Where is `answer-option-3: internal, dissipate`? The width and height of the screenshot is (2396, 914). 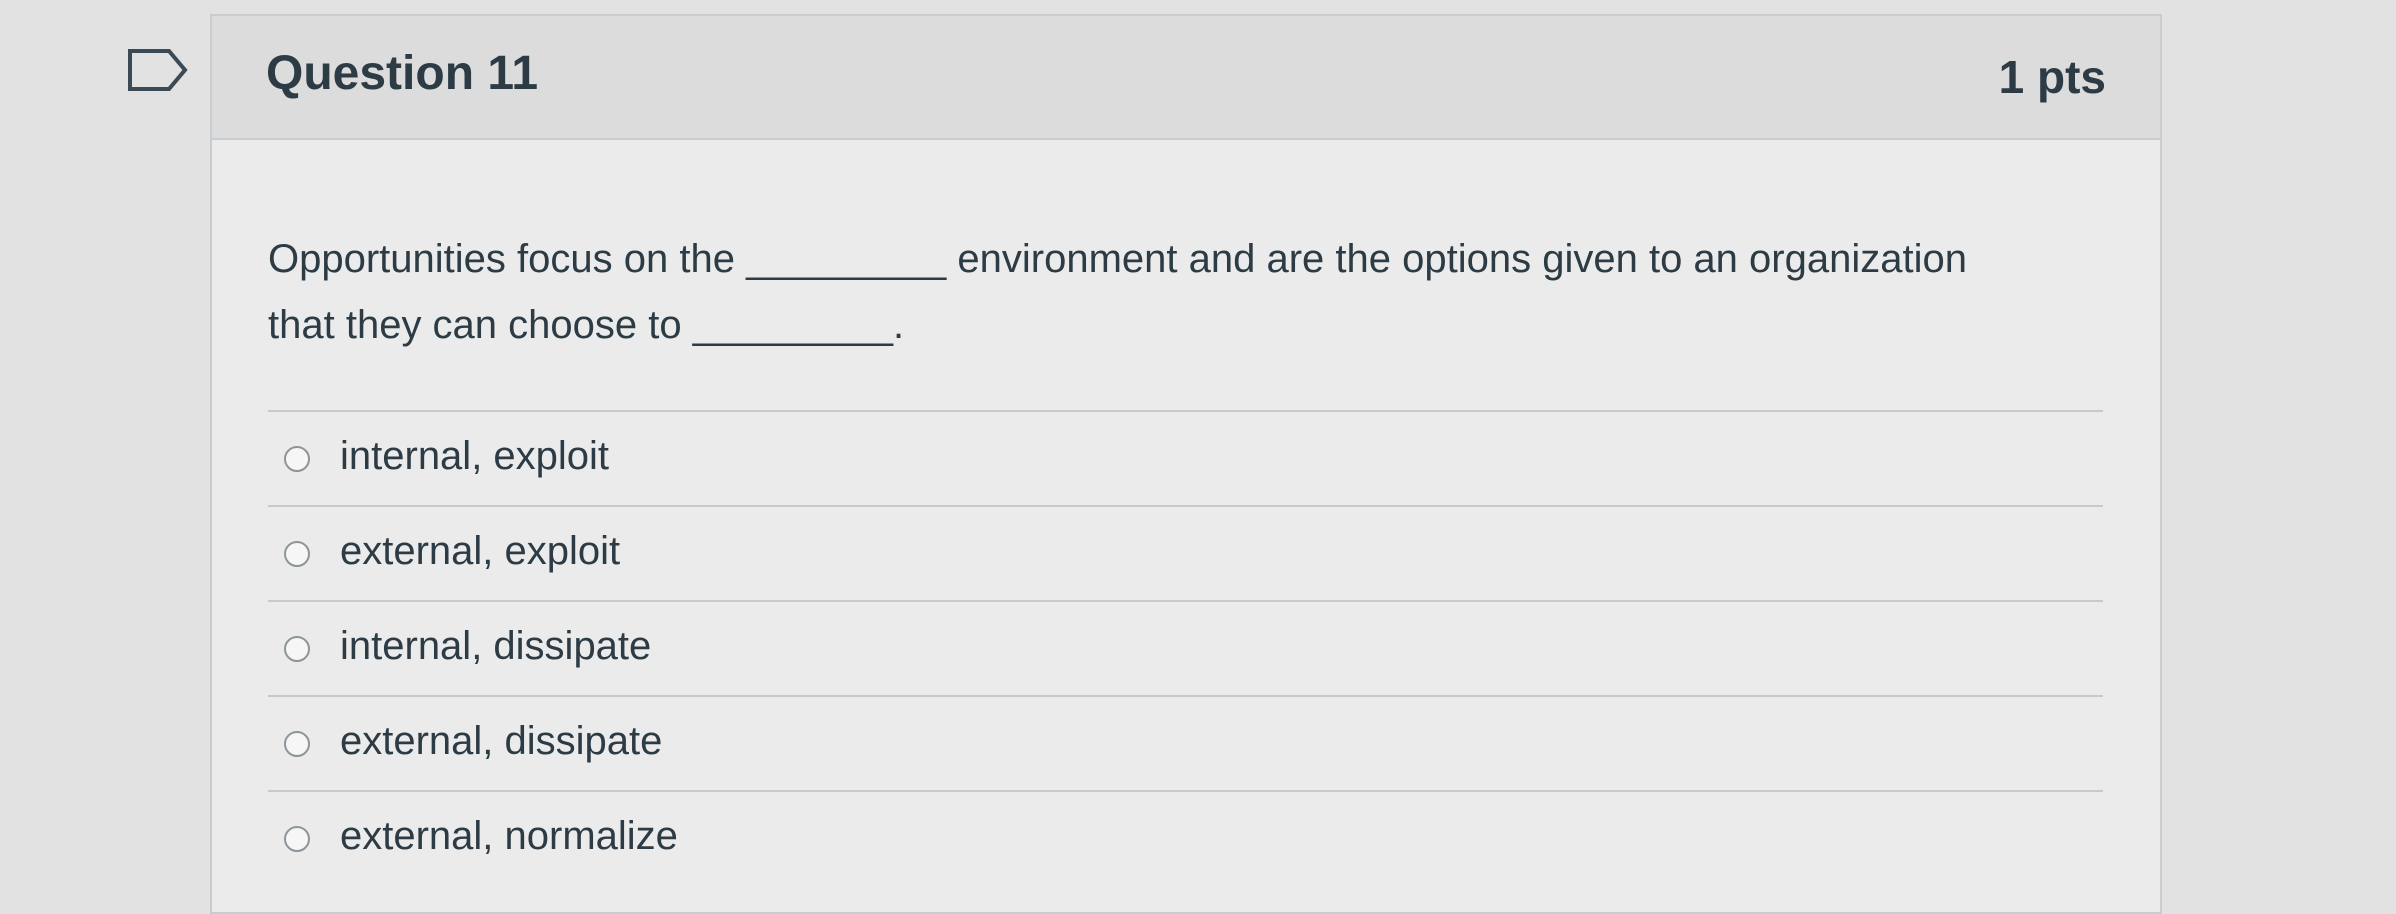
answer-option-3: internal, dissipate is located at coordinates (1185, 649).